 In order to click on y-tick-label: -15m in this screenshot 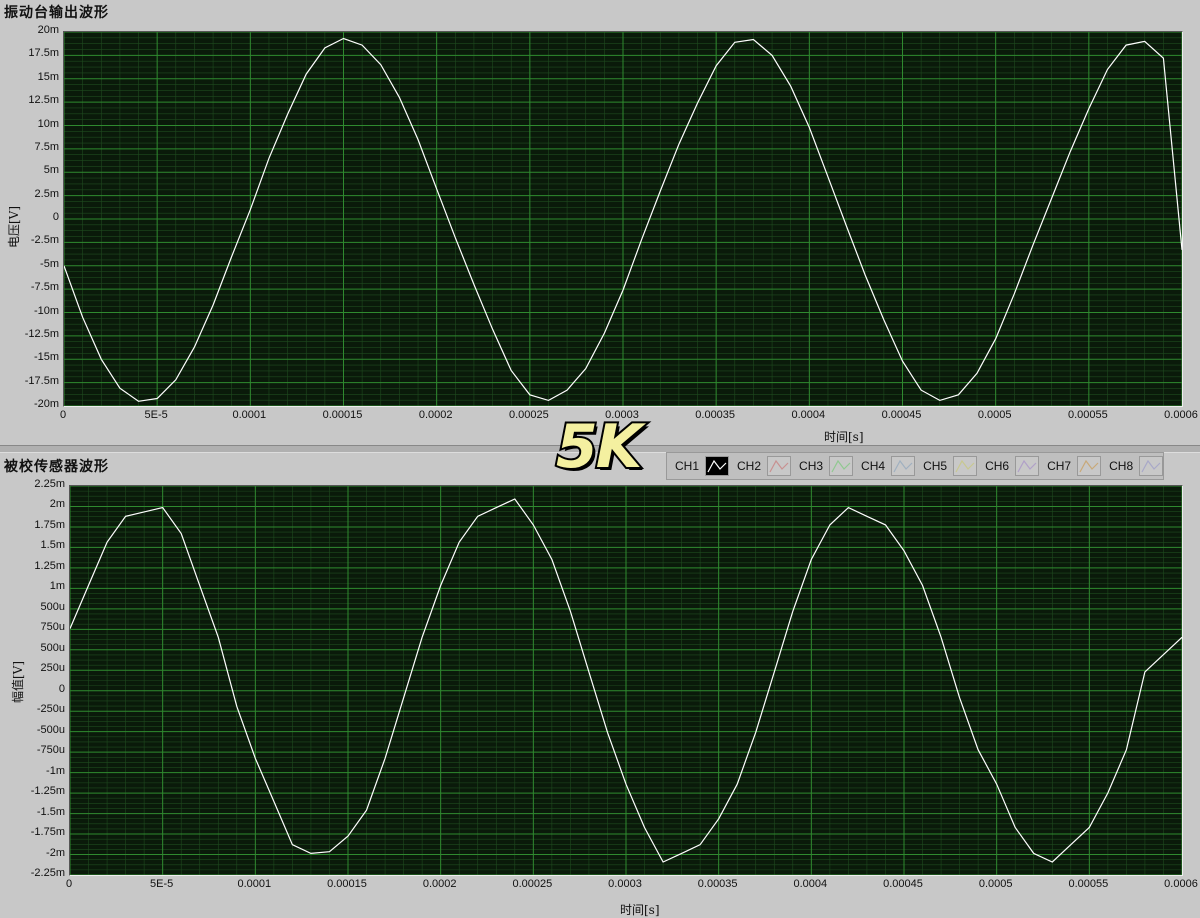, I will do `click(46, 357)`.